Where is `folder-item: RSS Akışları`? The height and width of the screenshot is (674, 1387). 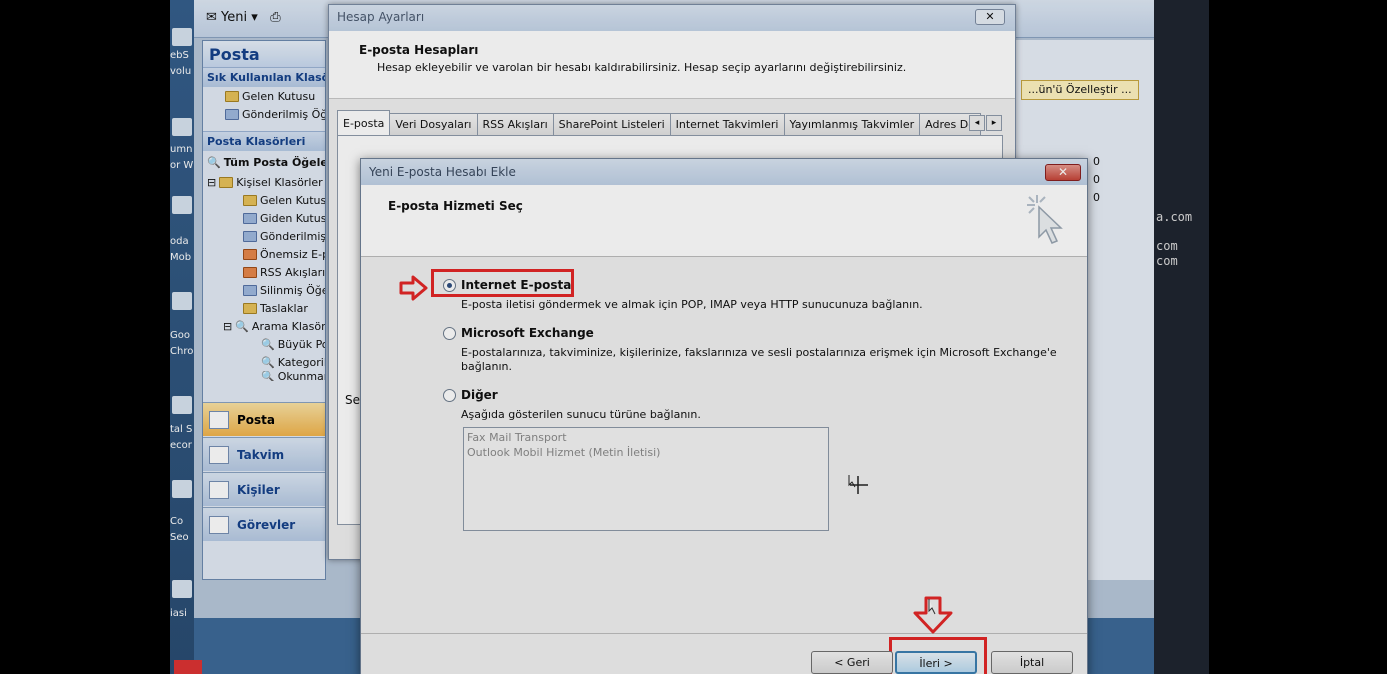 folder-item: RSS Akışları is located at coordinates (264, 272).